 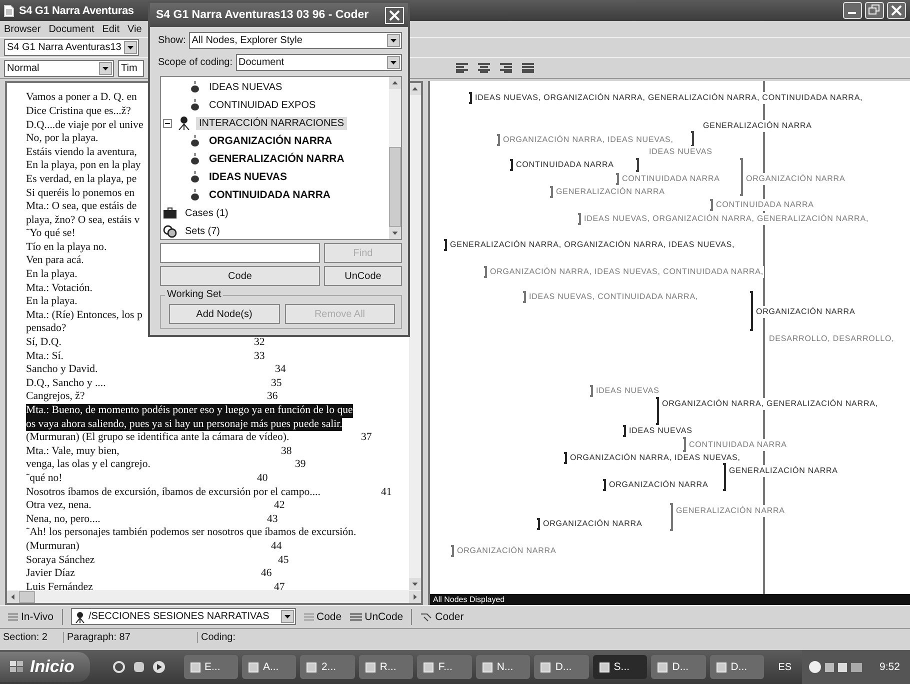 What do you see at coordinates (111, 29) in the screenshot?
I see `menu-item: Edit` at bounding box center [111, 29].